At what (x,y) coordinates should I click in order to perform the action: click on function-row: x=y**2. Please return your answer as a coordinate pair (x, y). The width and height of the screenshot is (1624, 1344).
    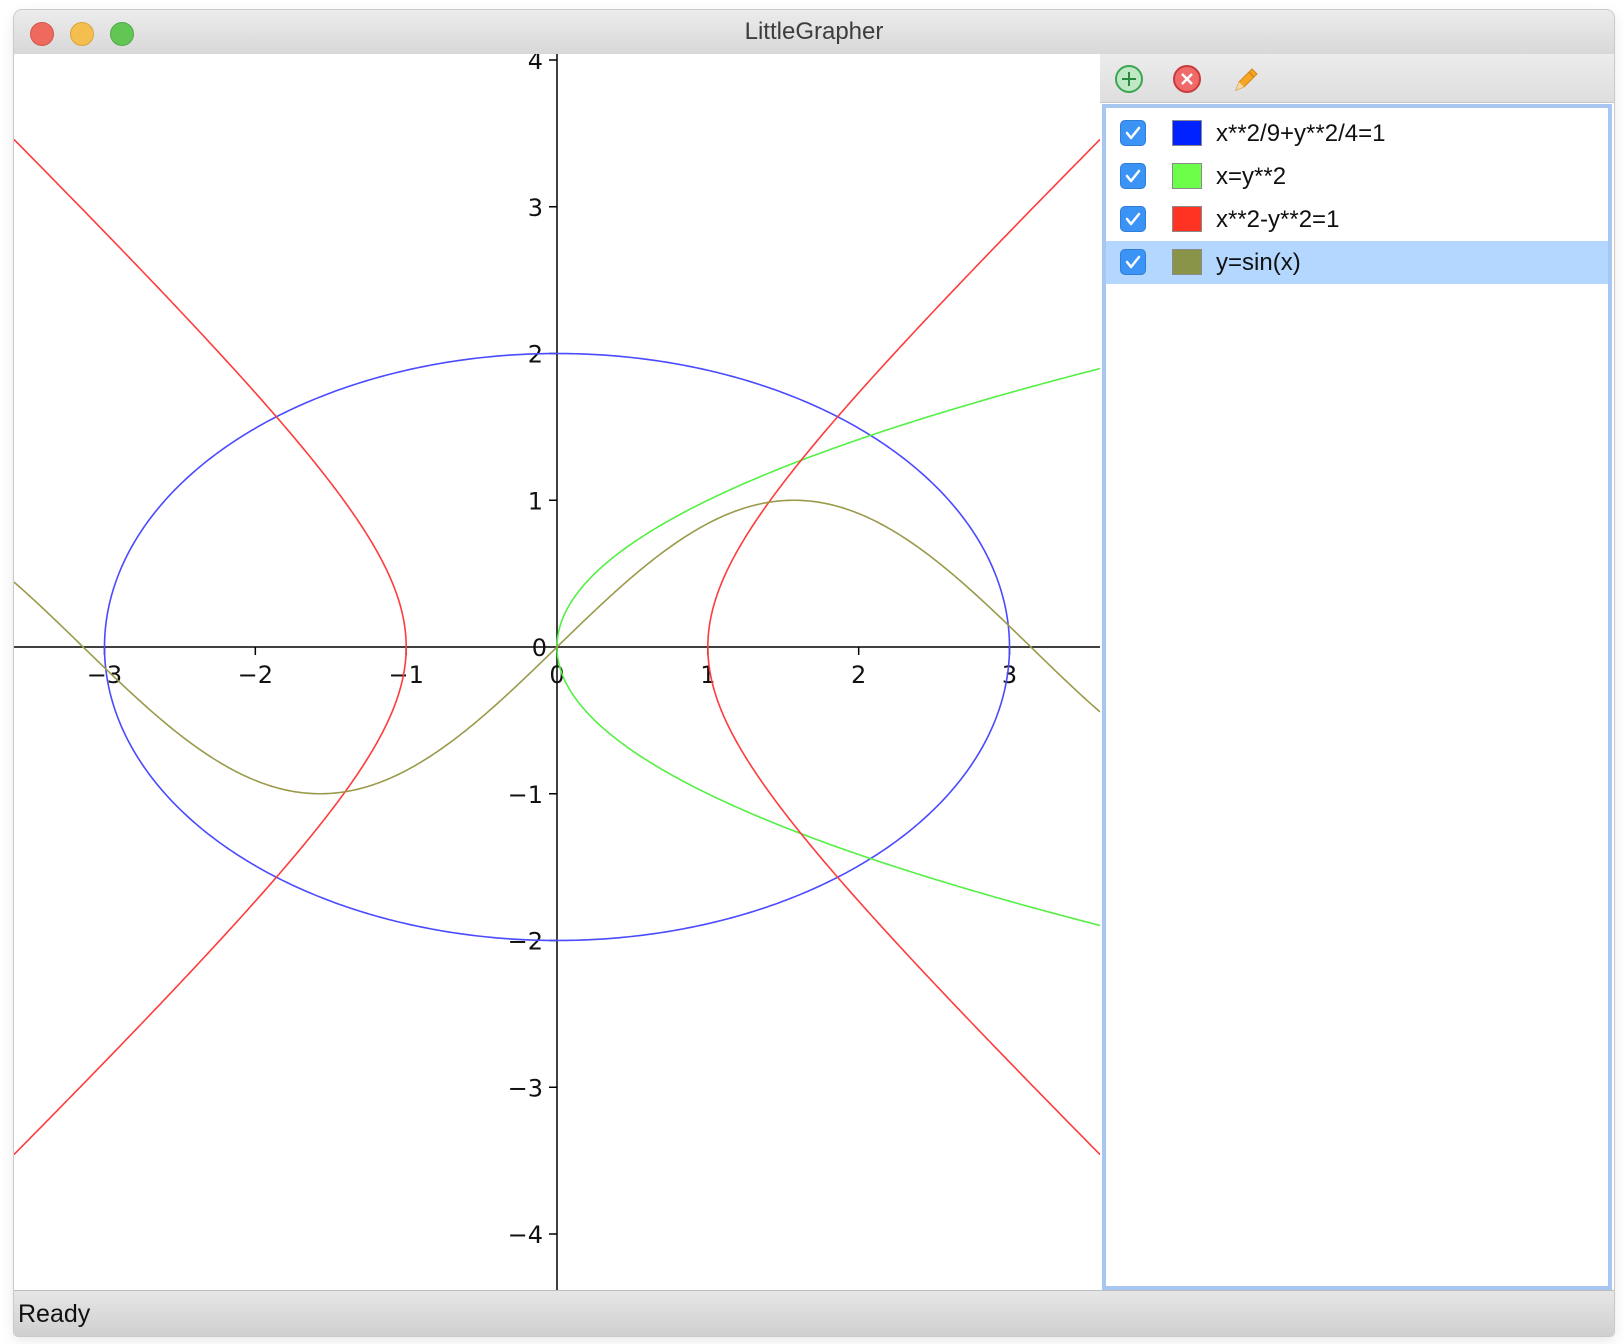
    Looking at the image, I should click on (1357, 176).